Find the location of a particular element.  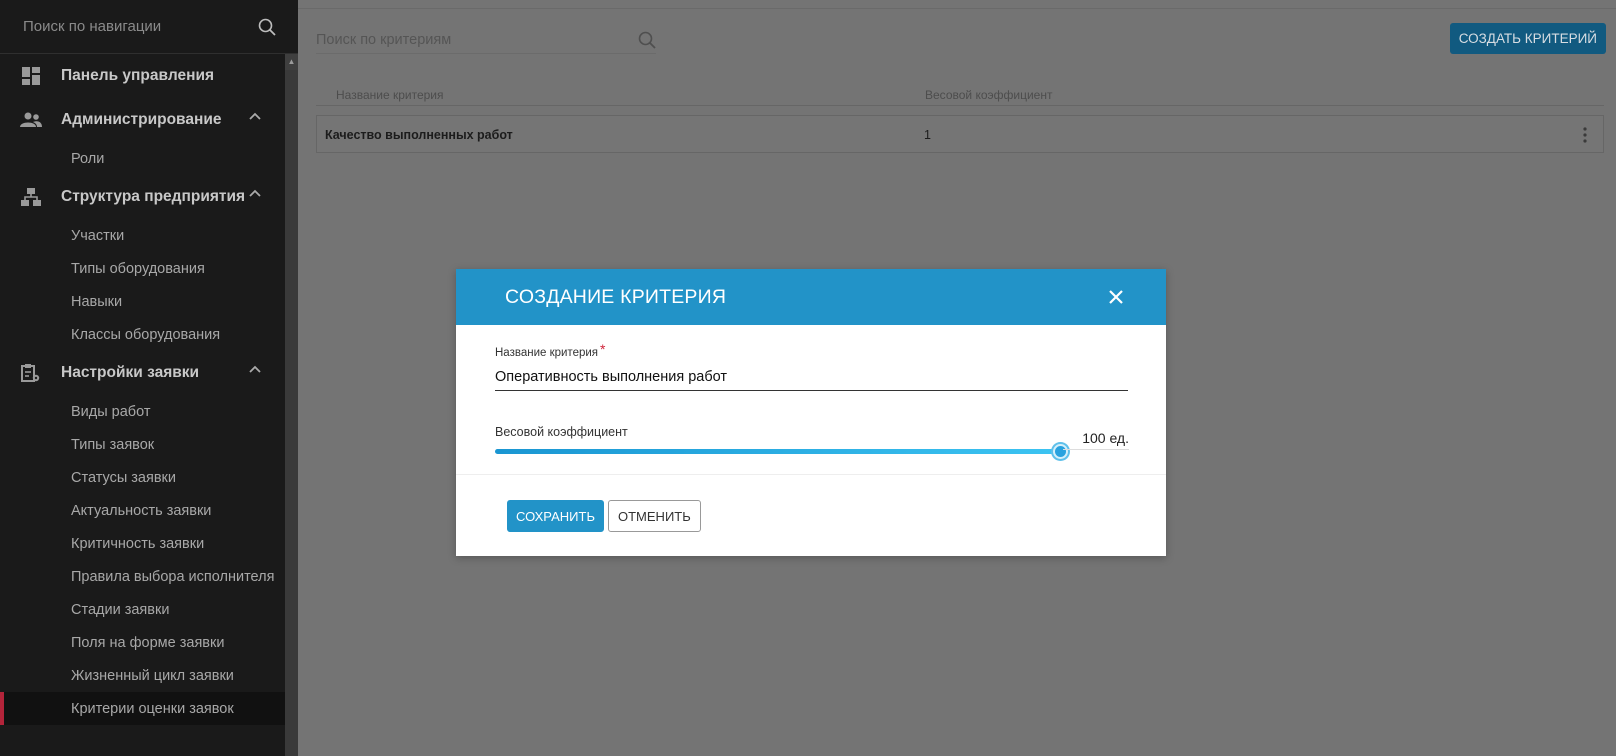

nav-search-input is located at coordinates (133, 26).